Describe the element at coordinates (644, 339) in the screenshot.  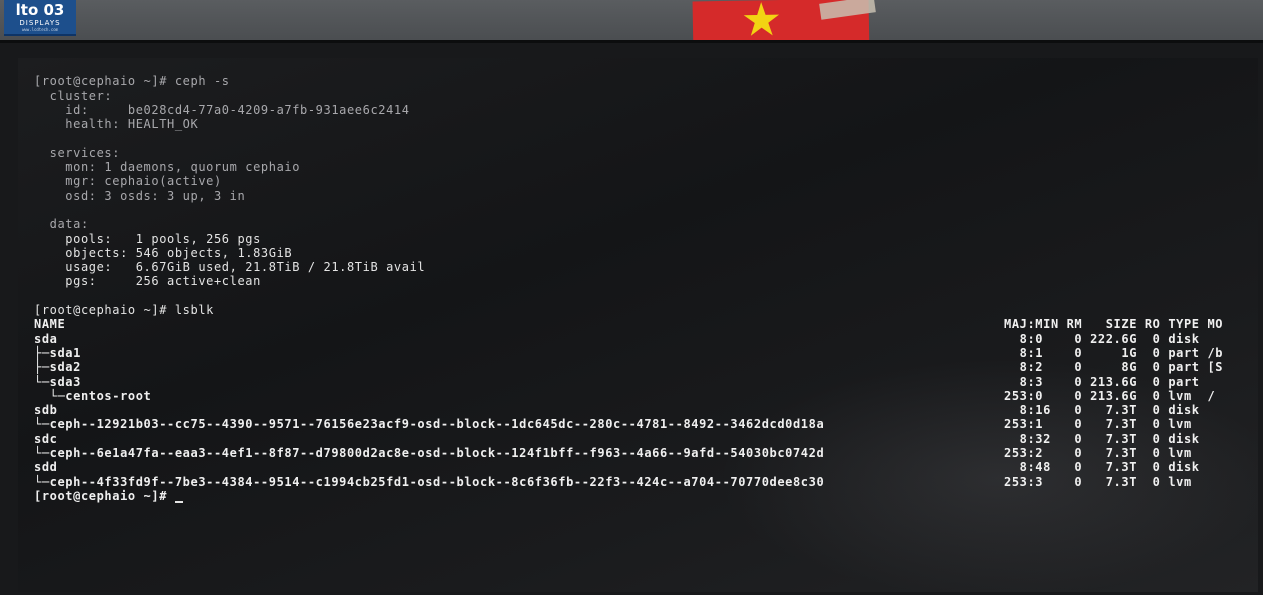
I see `lsblk-row: sda 8:0 0 222.6G 0 disk` at that location.